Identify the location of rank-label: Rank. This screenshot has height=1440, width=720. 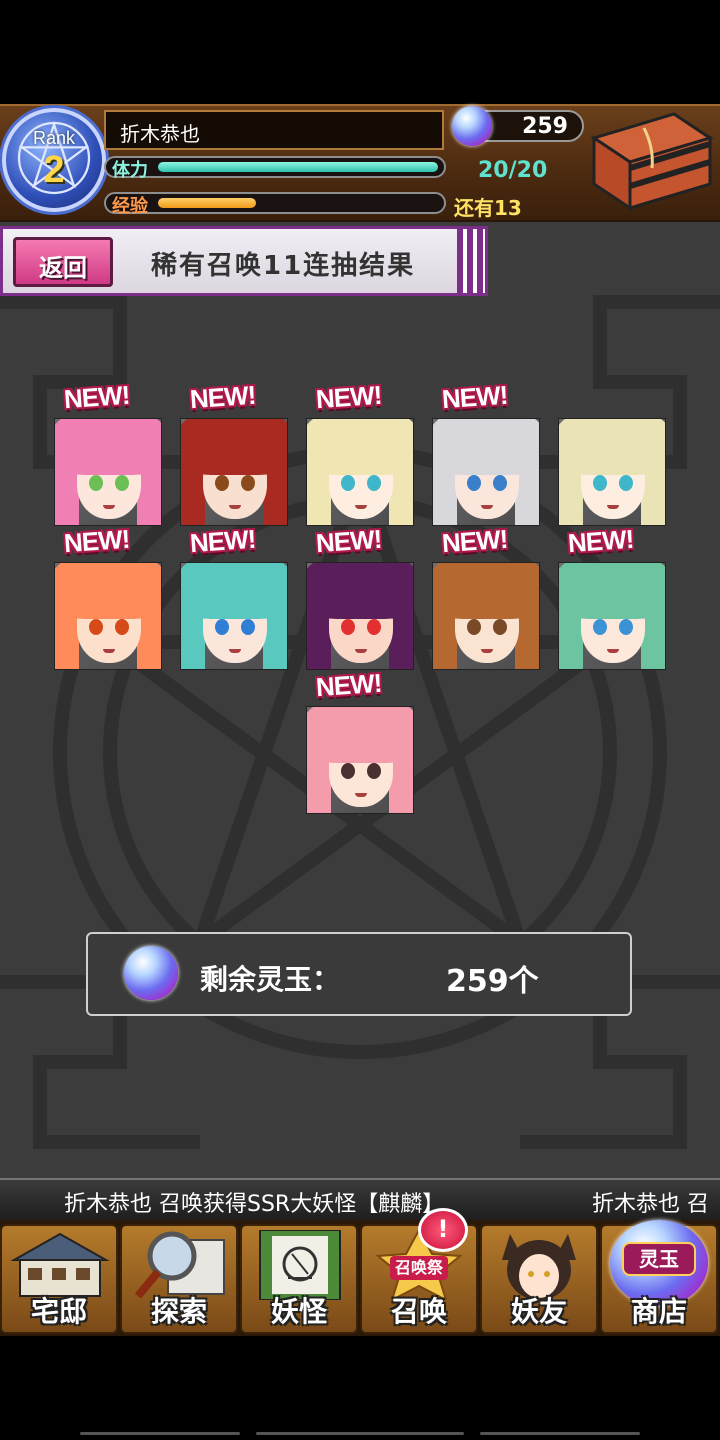
(54, 138).